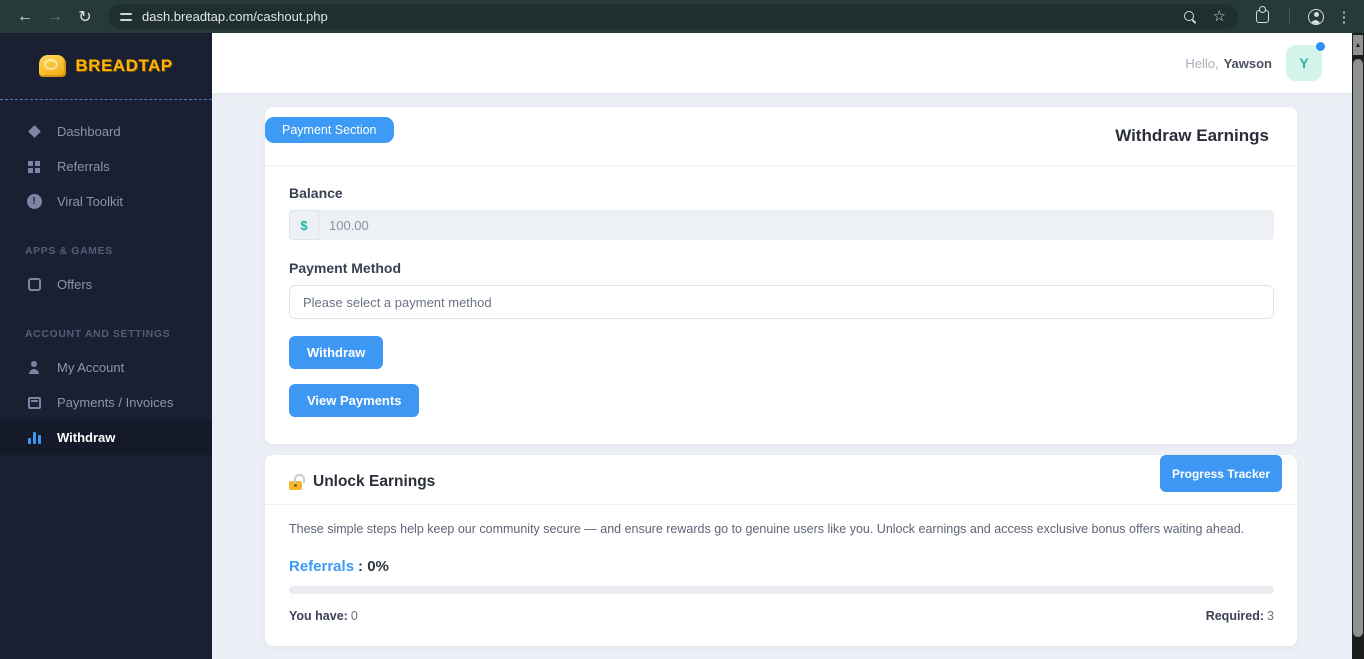 The height and width of the screenshot is (659, 1364). I want to click on scrollbar: ▲, so click(1358, 346).